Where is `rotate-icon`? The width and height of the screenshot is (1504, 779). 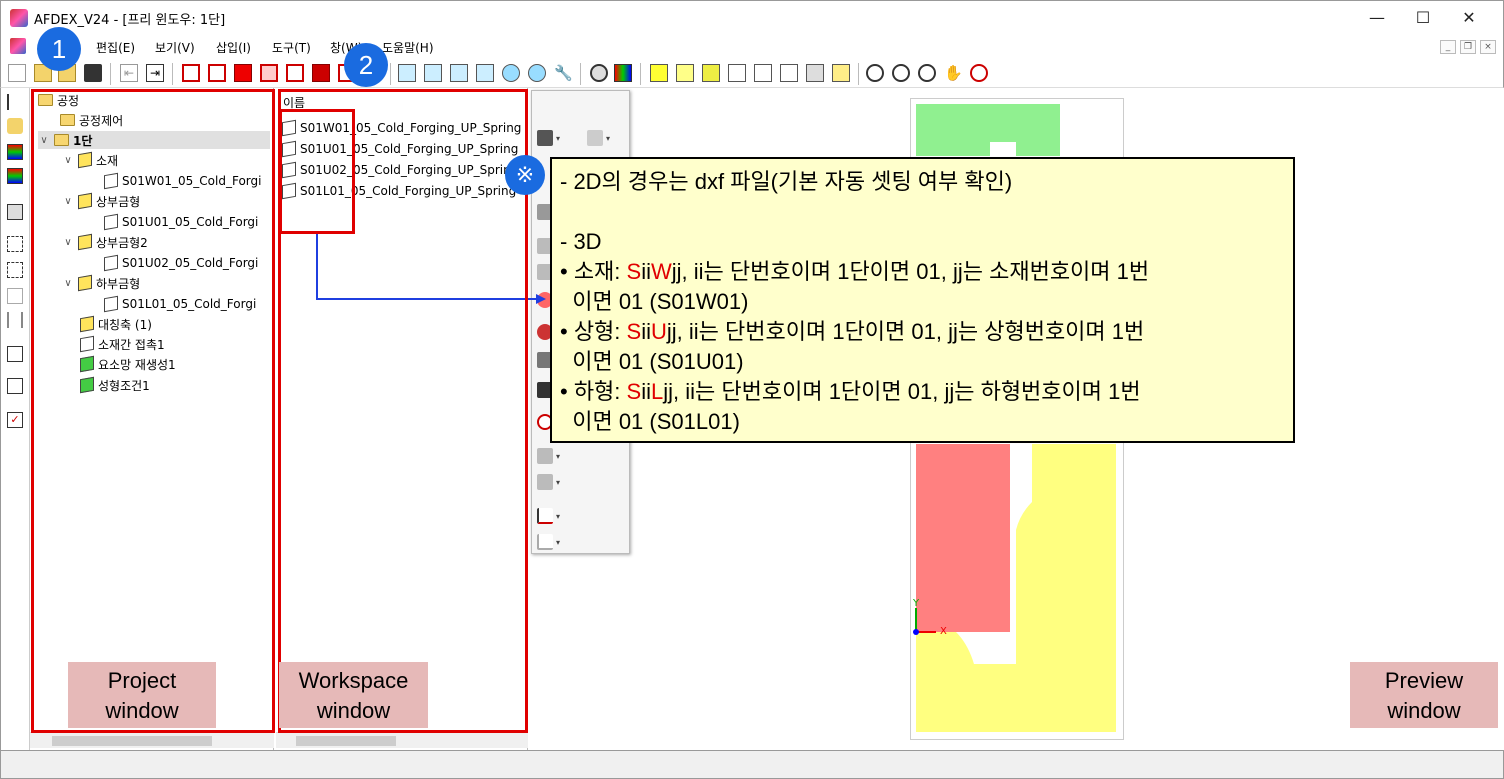
rotate-icon is located at coordinates (511, 73).